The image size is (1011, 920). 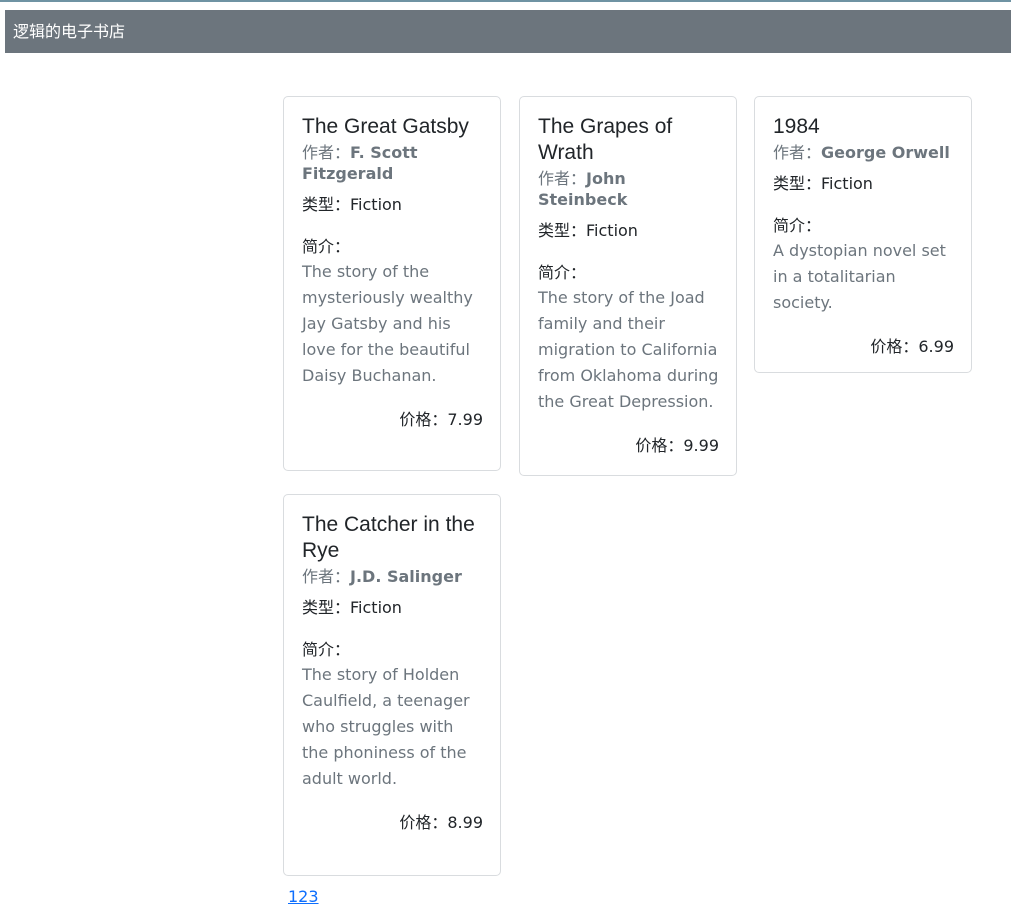 What do you see at coordinates (392, 822) in the screenshot?
I see `book-price: 价格：8.99` at bounding box center [392, 822].